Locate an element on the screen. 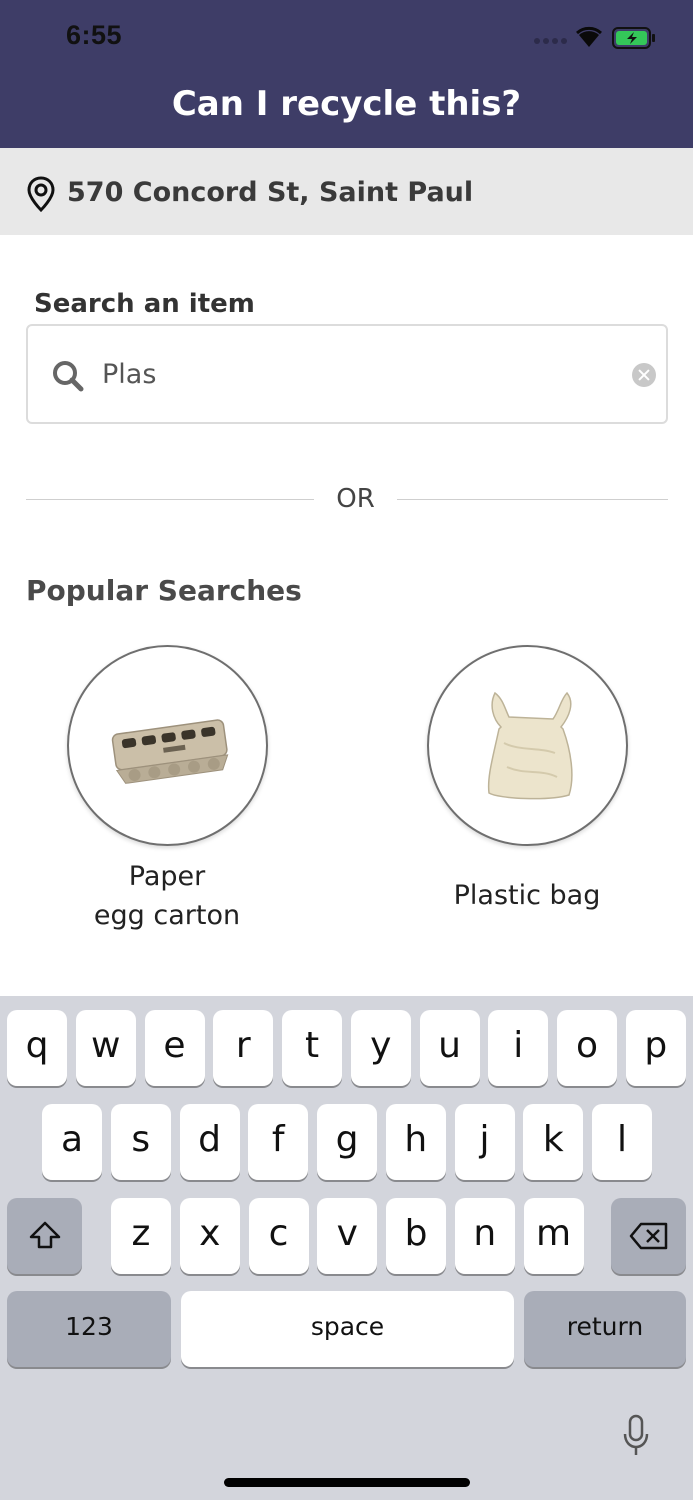 This screenshot has width=693, height=1500. egg-carton-icon is located at coordinates (170, 751).